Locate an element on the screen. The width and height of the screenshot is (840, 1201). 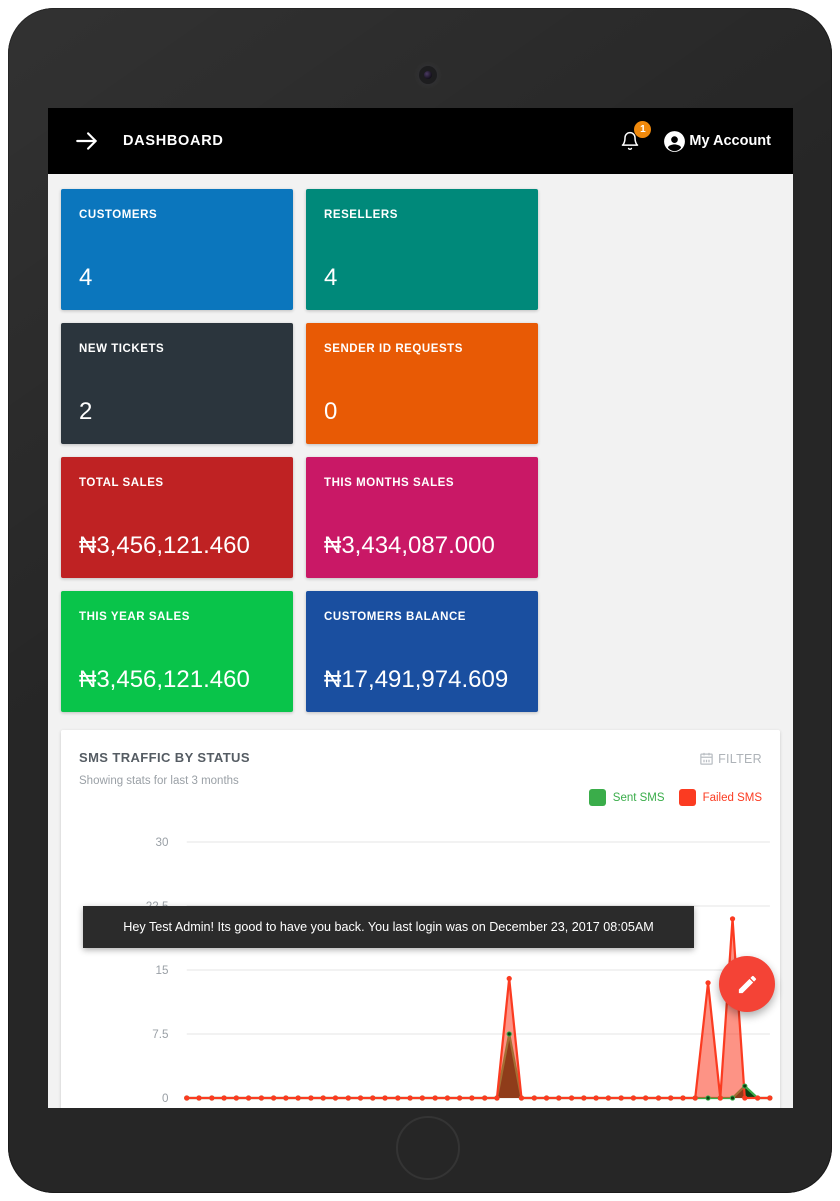
pencil-icon is located at coordinates (747, 984).